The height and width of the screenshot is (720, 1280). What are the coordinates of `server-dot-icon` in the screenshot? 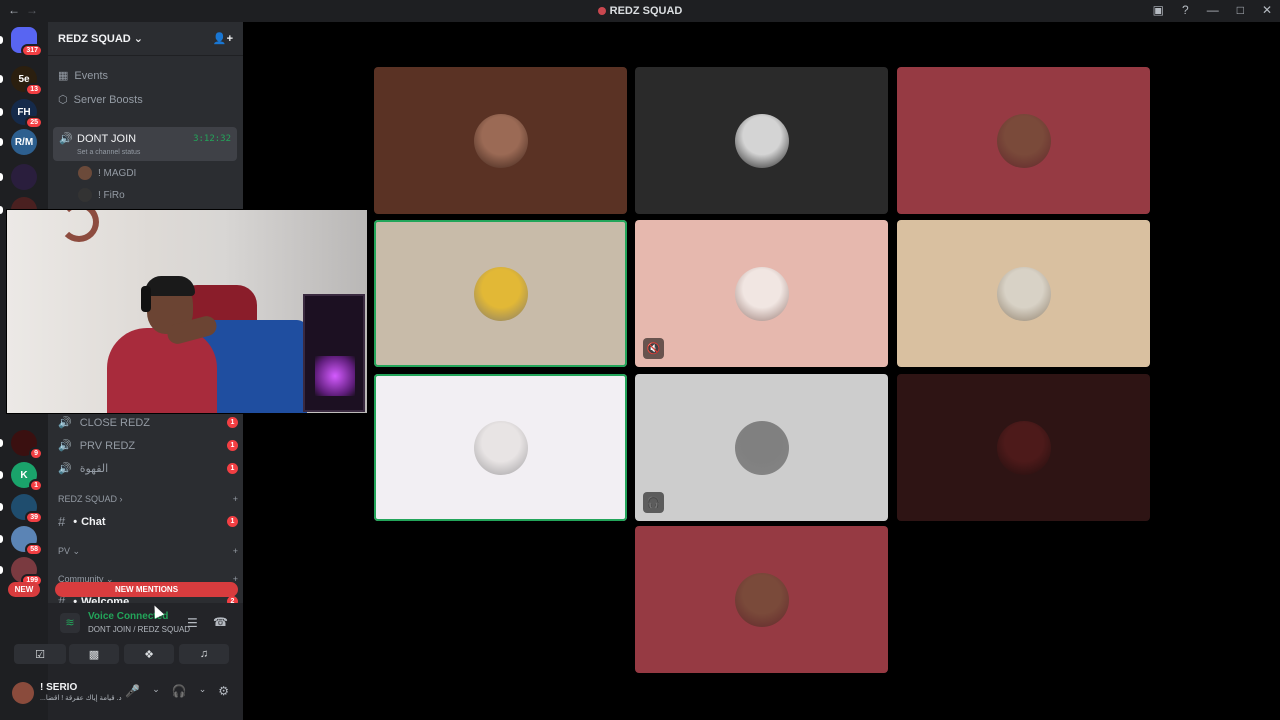 It's located at (601, 11).